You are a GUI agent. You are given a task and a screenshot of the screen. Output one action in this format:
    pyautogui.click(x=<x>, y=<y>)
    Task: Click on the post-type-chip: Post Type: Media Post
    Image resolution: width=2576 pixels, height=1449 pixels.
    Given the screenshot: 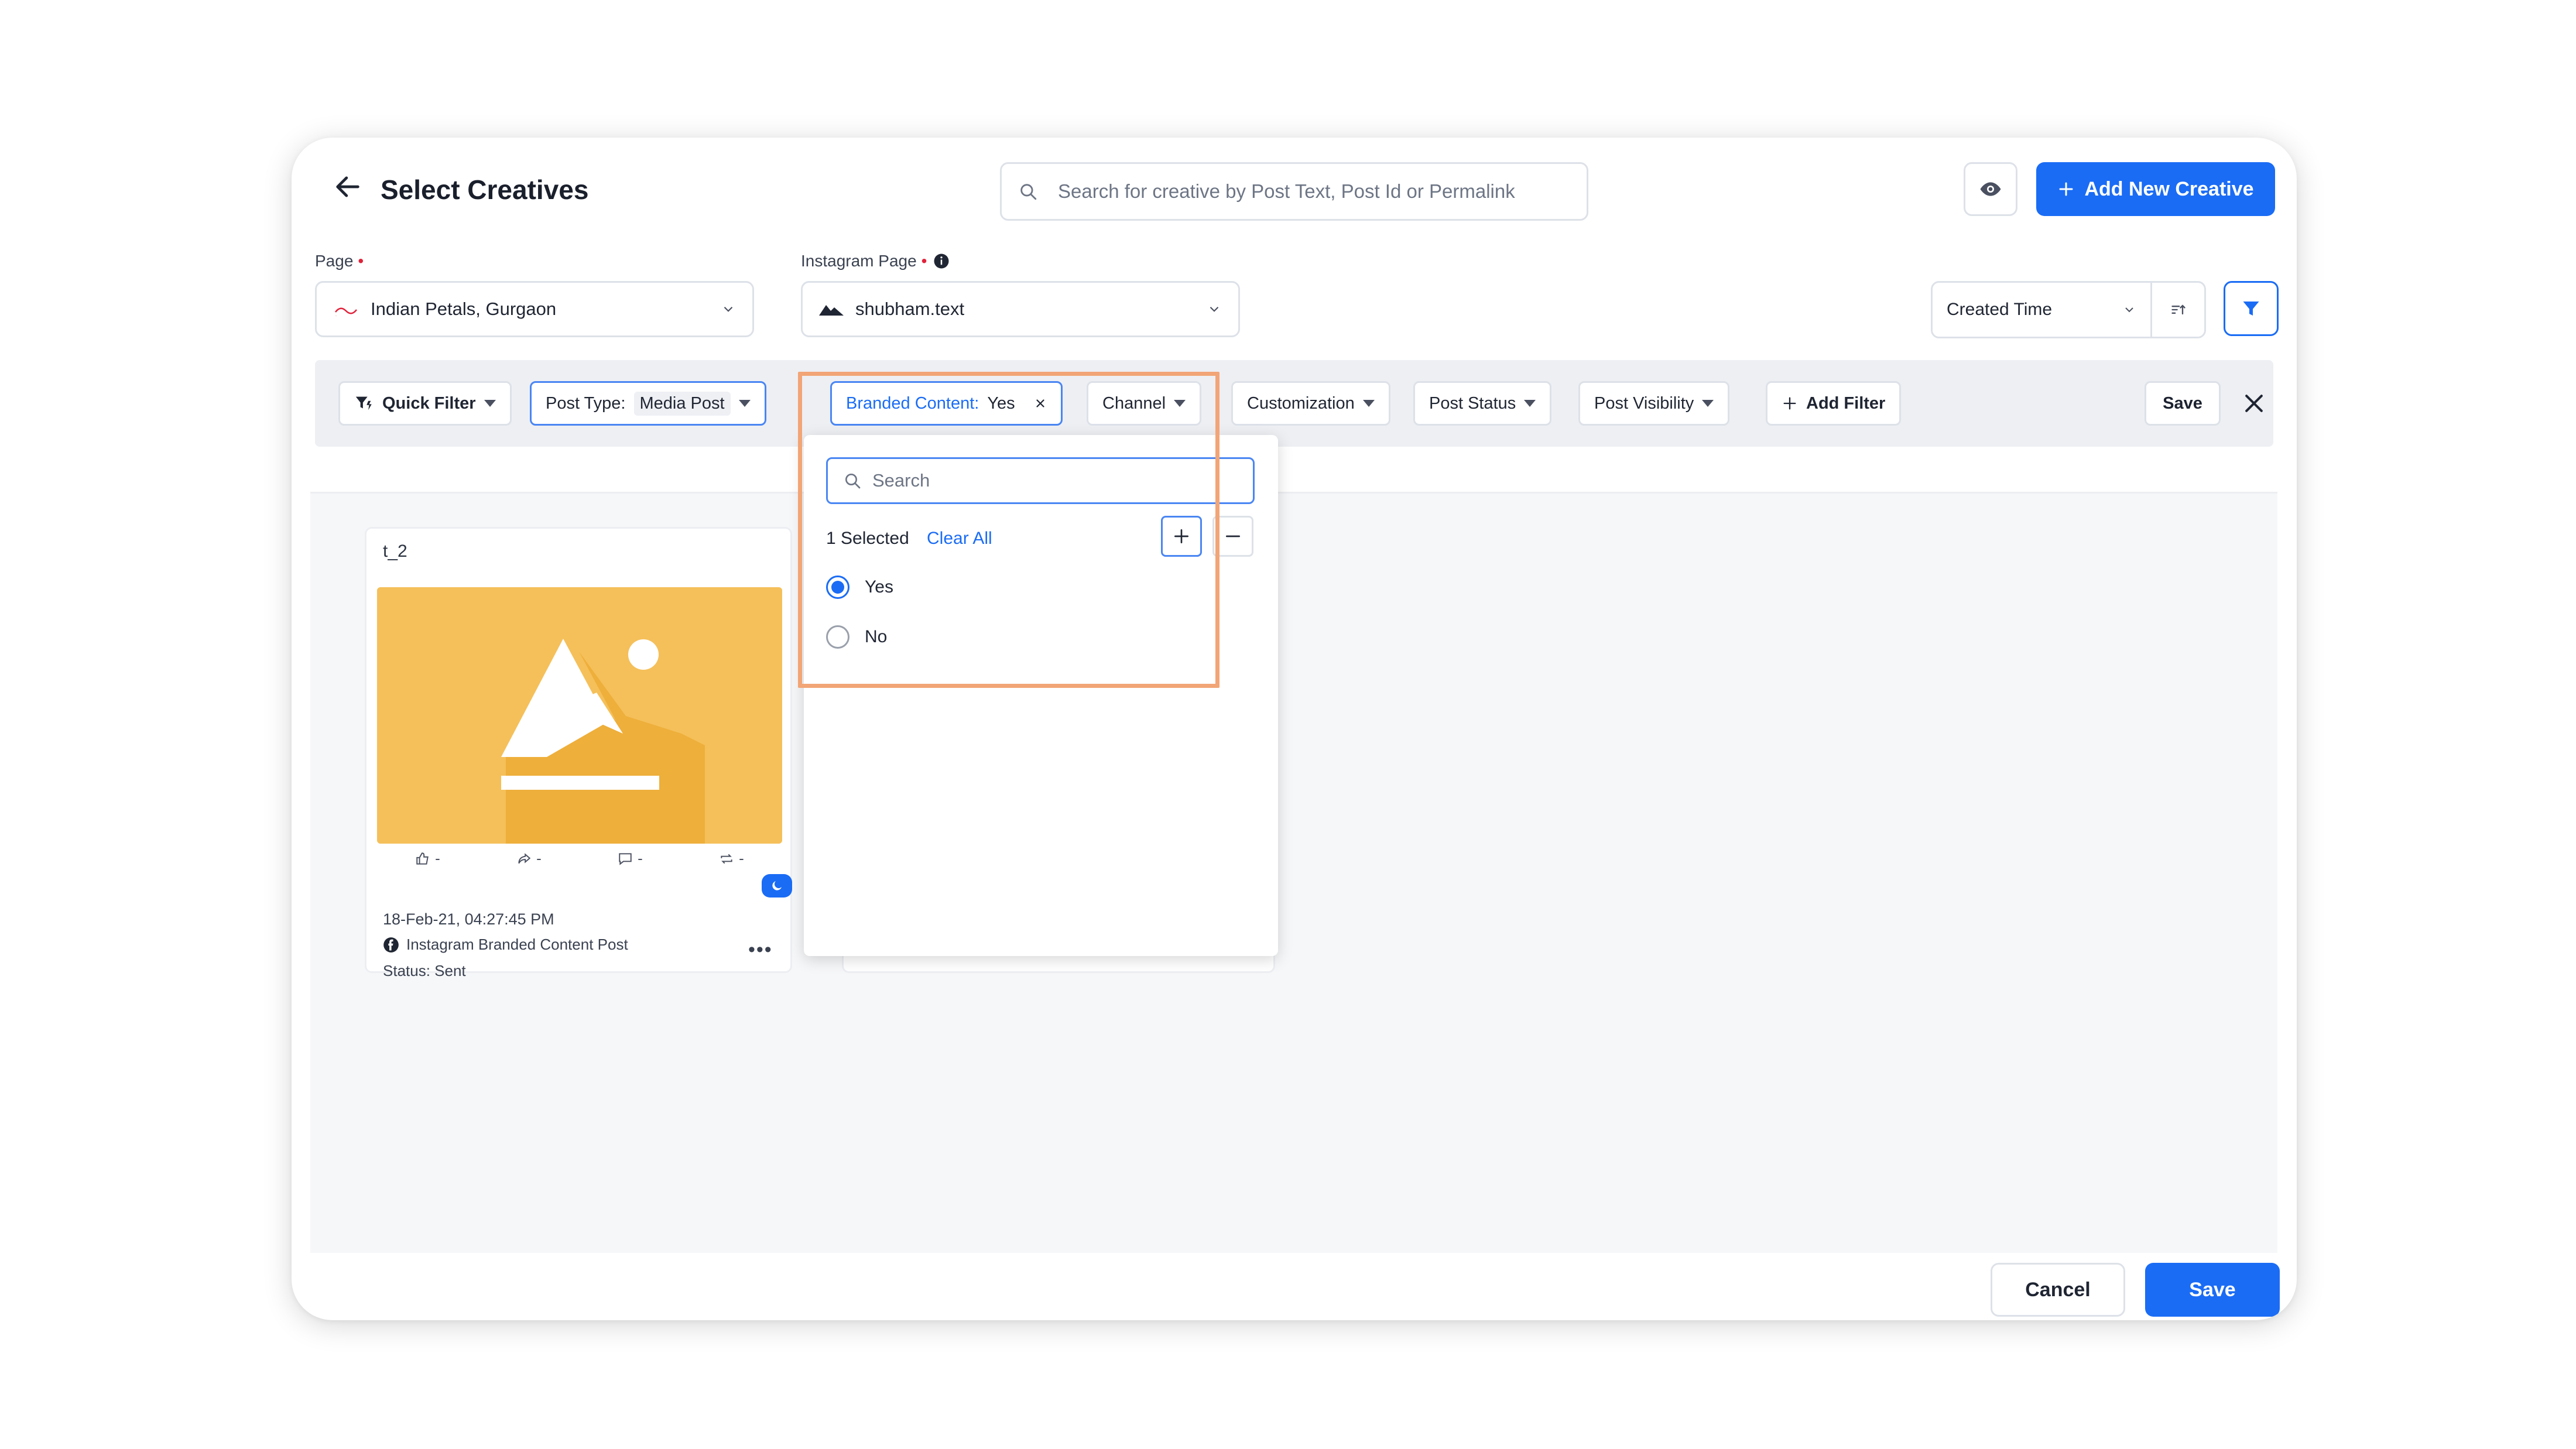 What is the action you would take?
    pyautogui.click(x=648, y=403)
    